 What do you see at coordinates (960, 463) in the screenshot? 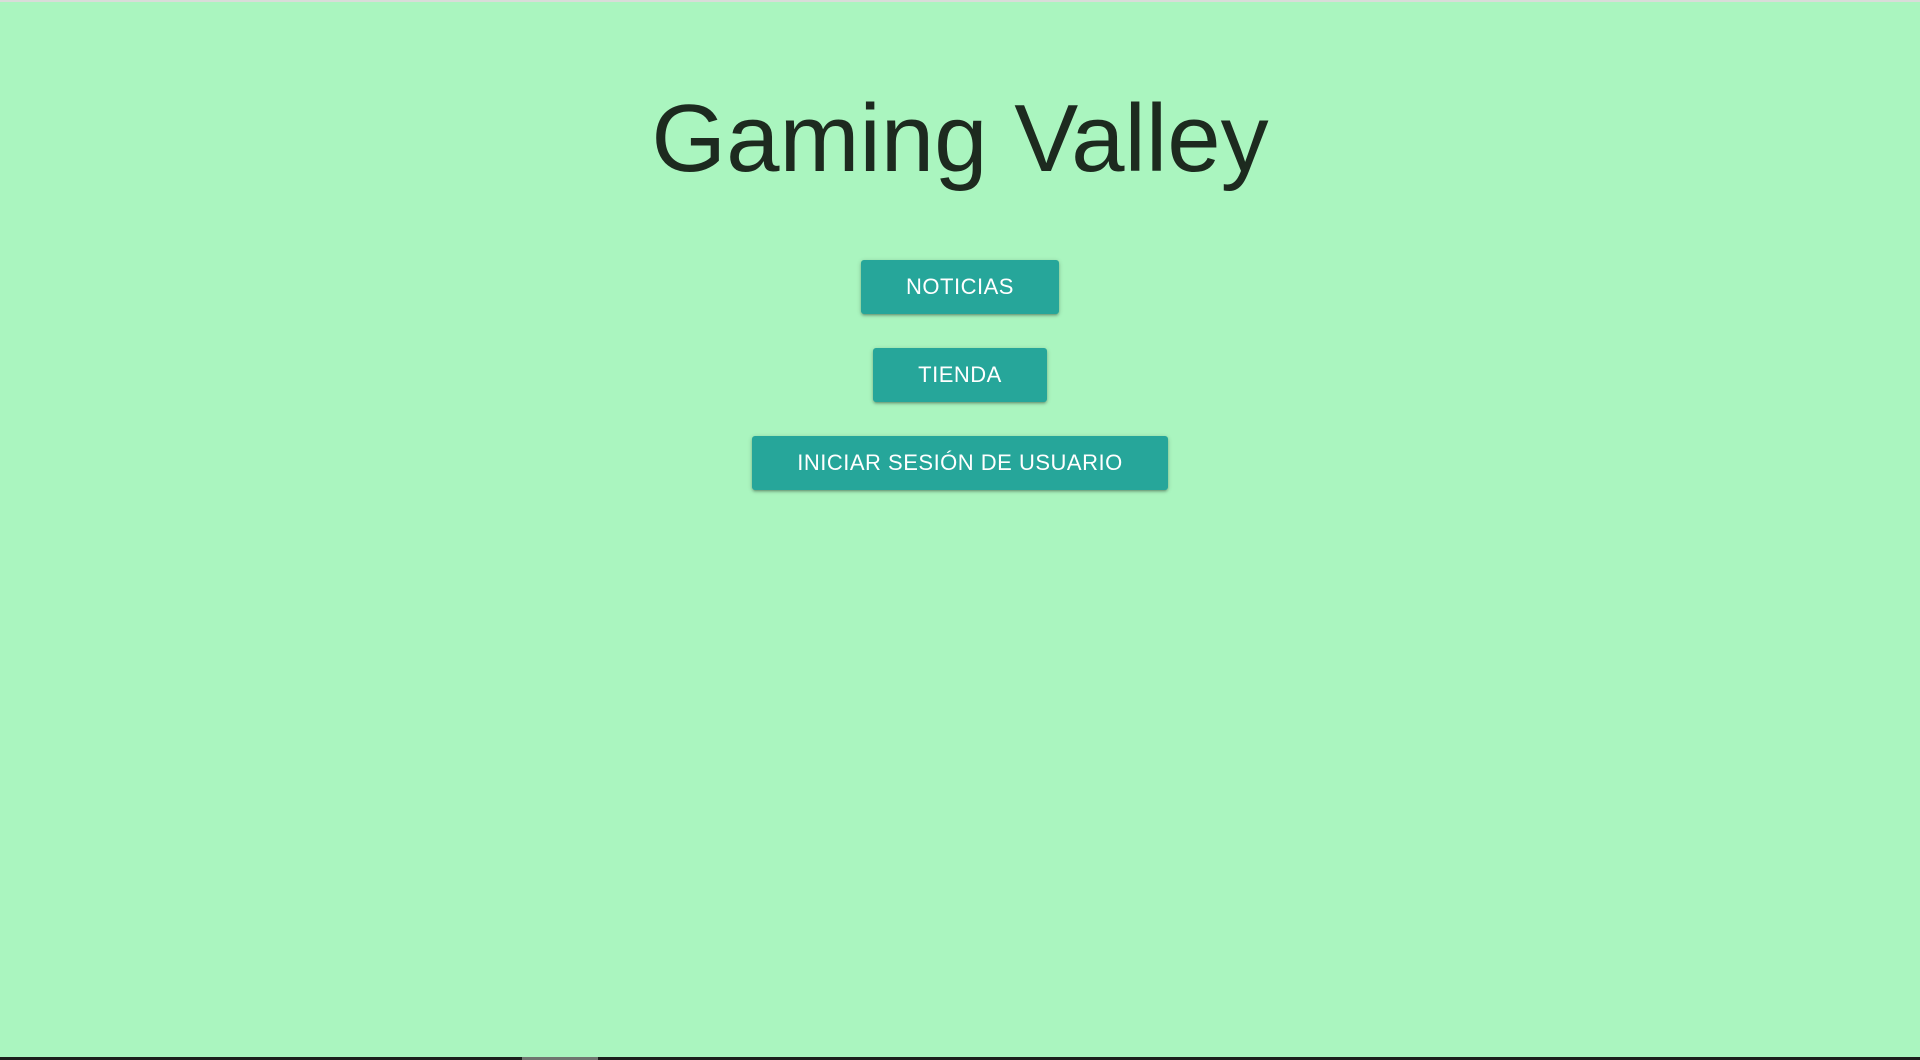
I see `login-button: INICIAR SESIÓN DE USUARIO` at bounding box center [960, 463].